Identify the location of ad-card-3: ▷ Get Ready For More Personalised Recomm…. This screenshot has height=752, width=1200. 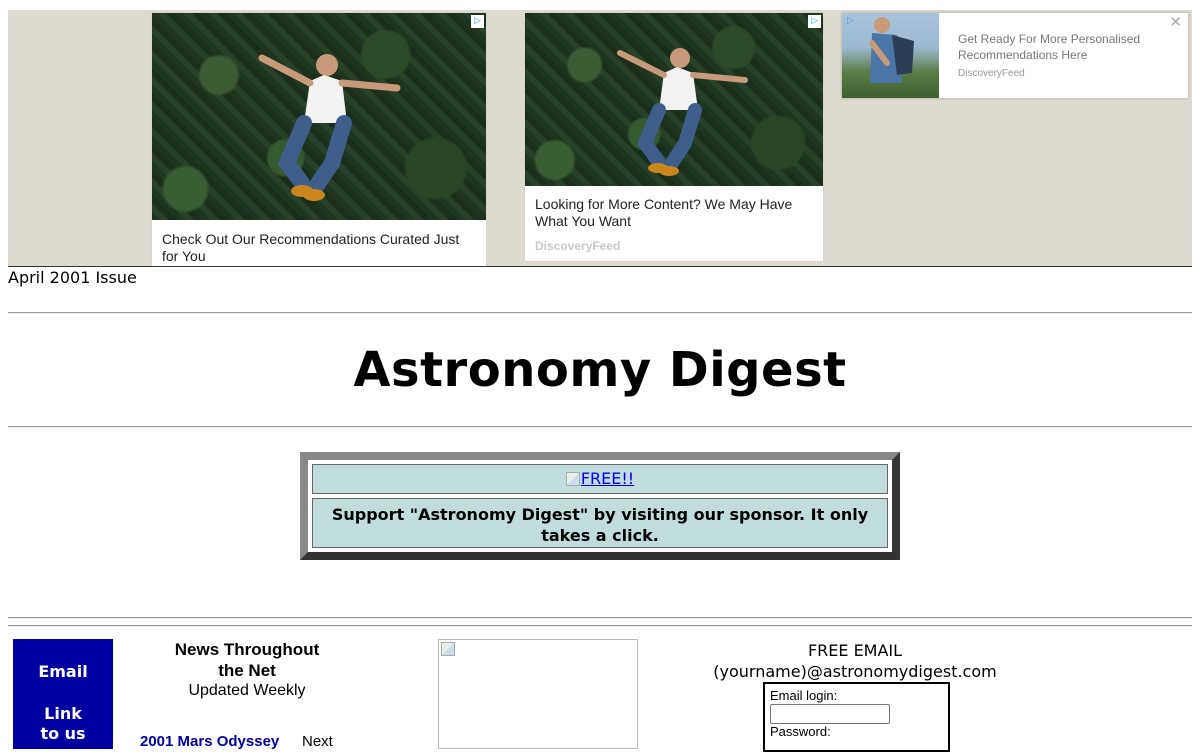
(1015, 55).